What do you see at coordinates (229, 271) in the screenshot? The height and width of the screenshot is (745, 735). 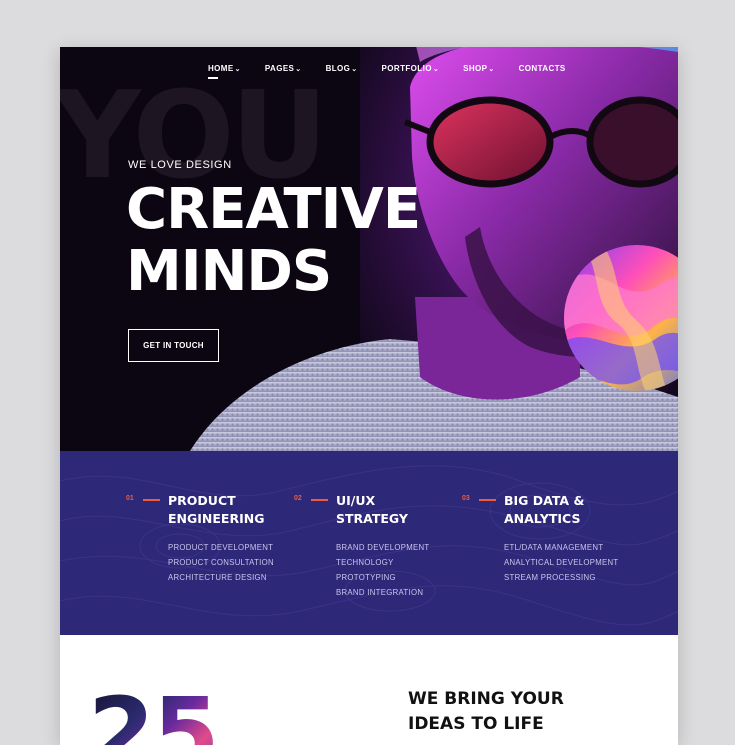 I see `headline-line-2: MINDS` at bounding box center [229, 271].